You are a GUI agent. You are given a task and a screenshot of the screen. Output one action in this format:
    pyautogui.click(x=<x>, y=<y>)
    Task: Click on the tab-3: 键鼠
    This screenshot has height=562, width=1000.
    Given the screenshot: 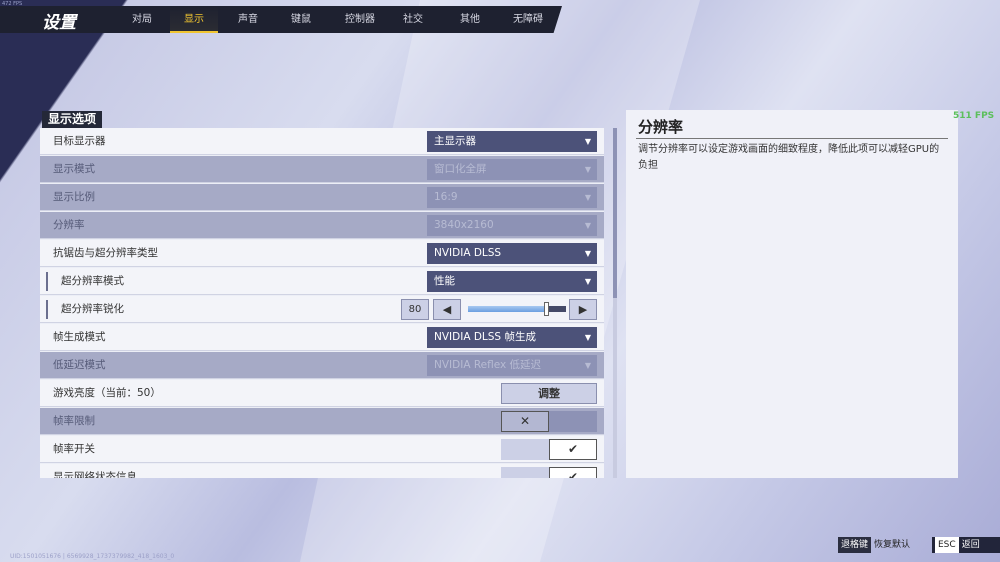 What is the action you would take?
    pyautogui.click(x=301, y=19)
    